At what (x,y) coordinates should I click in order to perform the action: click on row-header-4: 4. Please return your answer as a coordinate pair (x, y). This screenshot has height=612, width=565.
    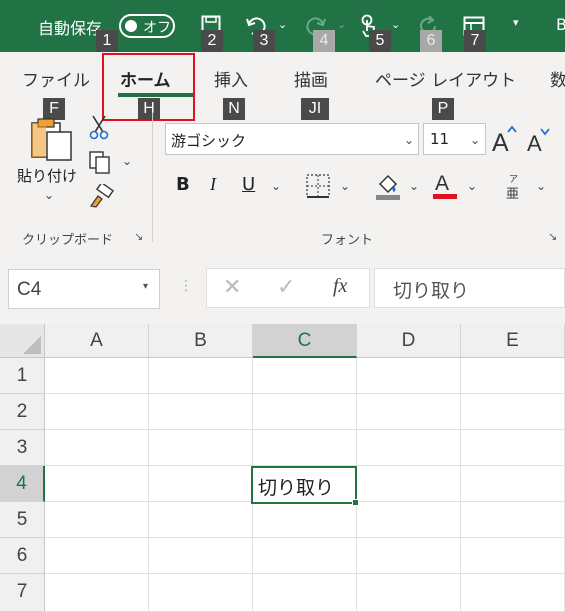
    Looking at the image, I should click on (22, 484).